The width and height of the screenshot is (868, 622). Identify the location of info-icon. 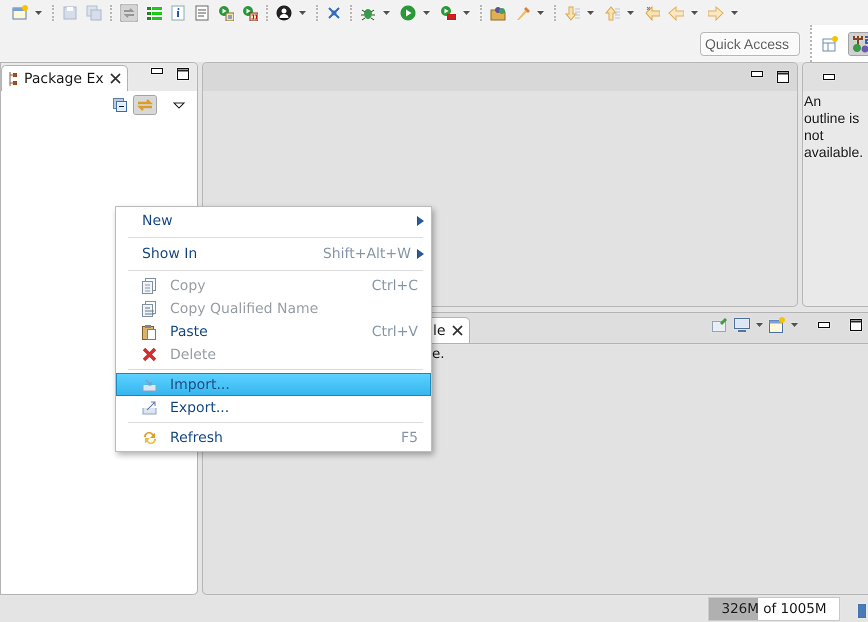
(178, 12).